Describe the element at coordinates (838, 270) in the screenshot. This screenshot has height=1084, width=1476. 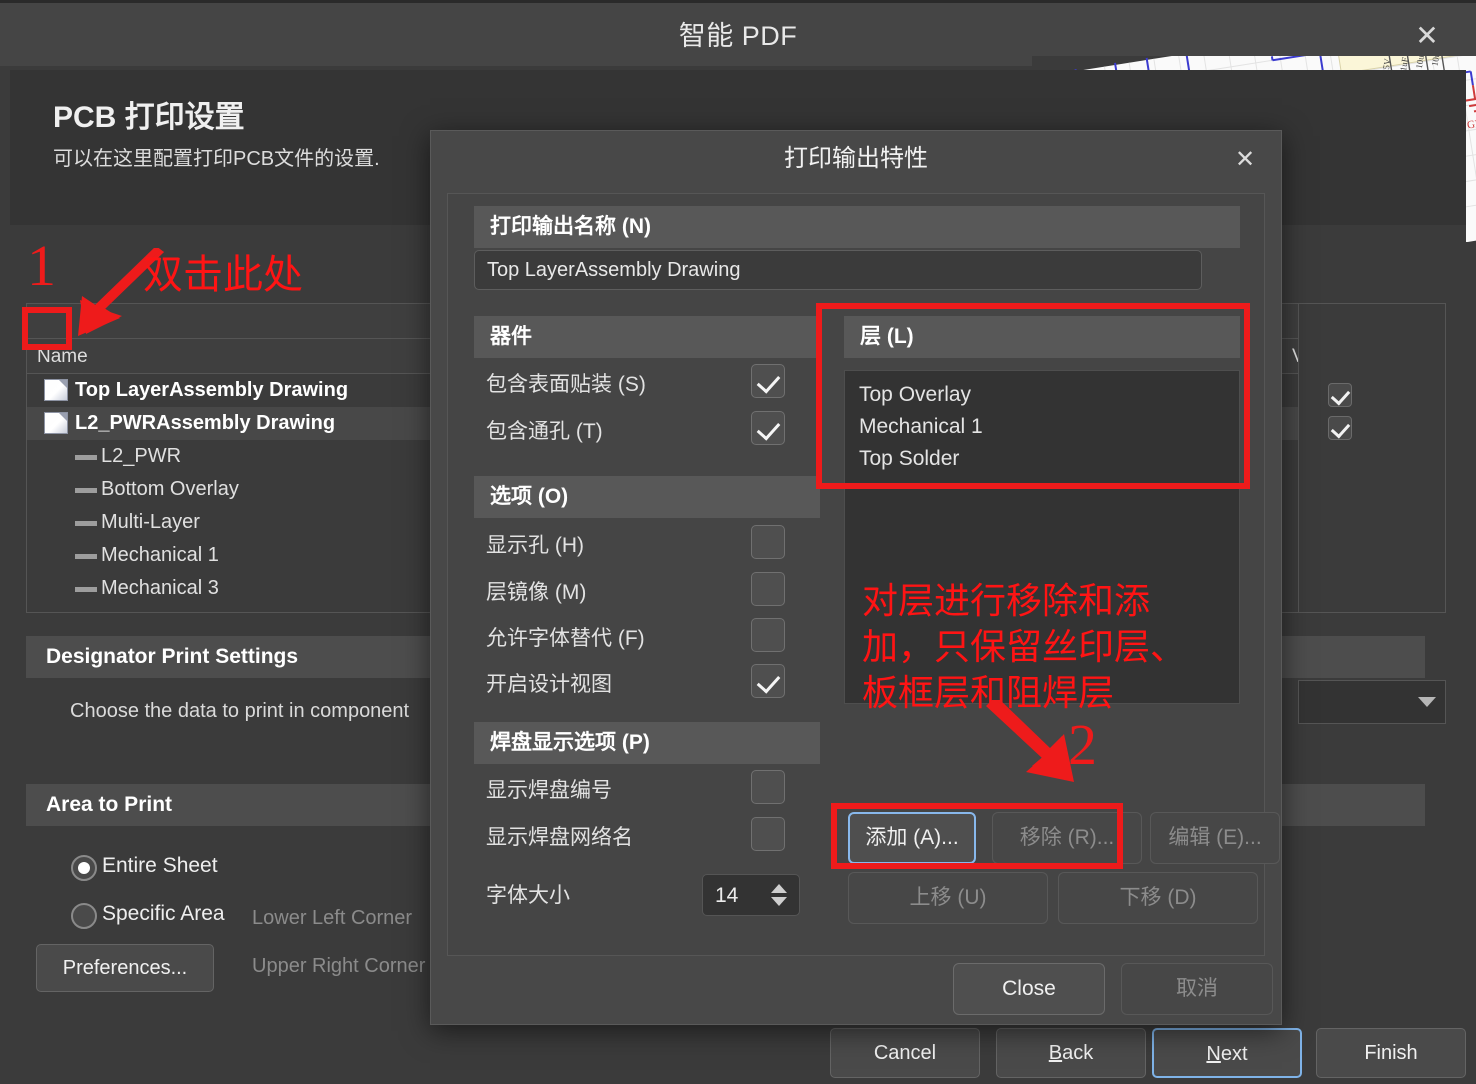
I see `printout-name-input: Top LayerAssembly Drawing` at that location.